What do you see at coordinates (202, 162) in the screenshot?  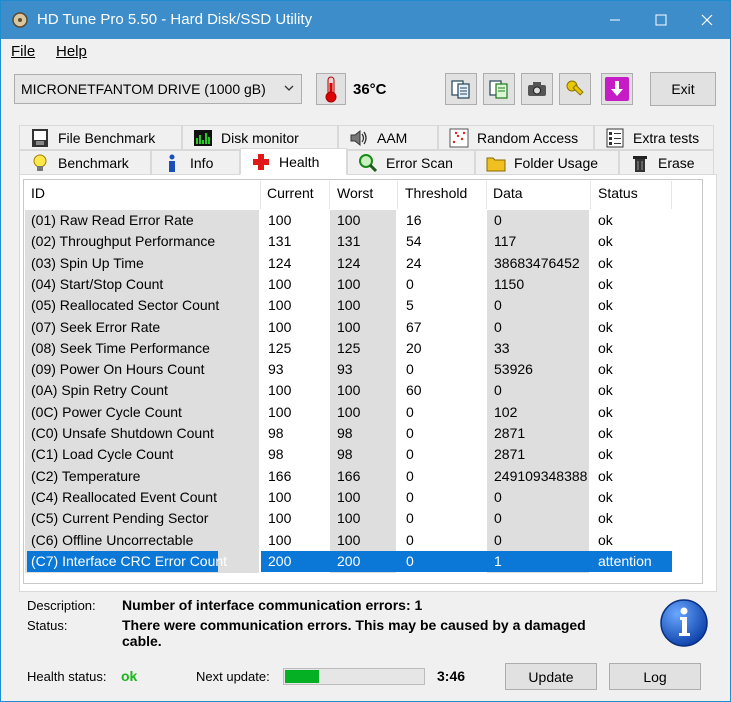 I see `tab-label: Info` at bounding box center [202, 162].